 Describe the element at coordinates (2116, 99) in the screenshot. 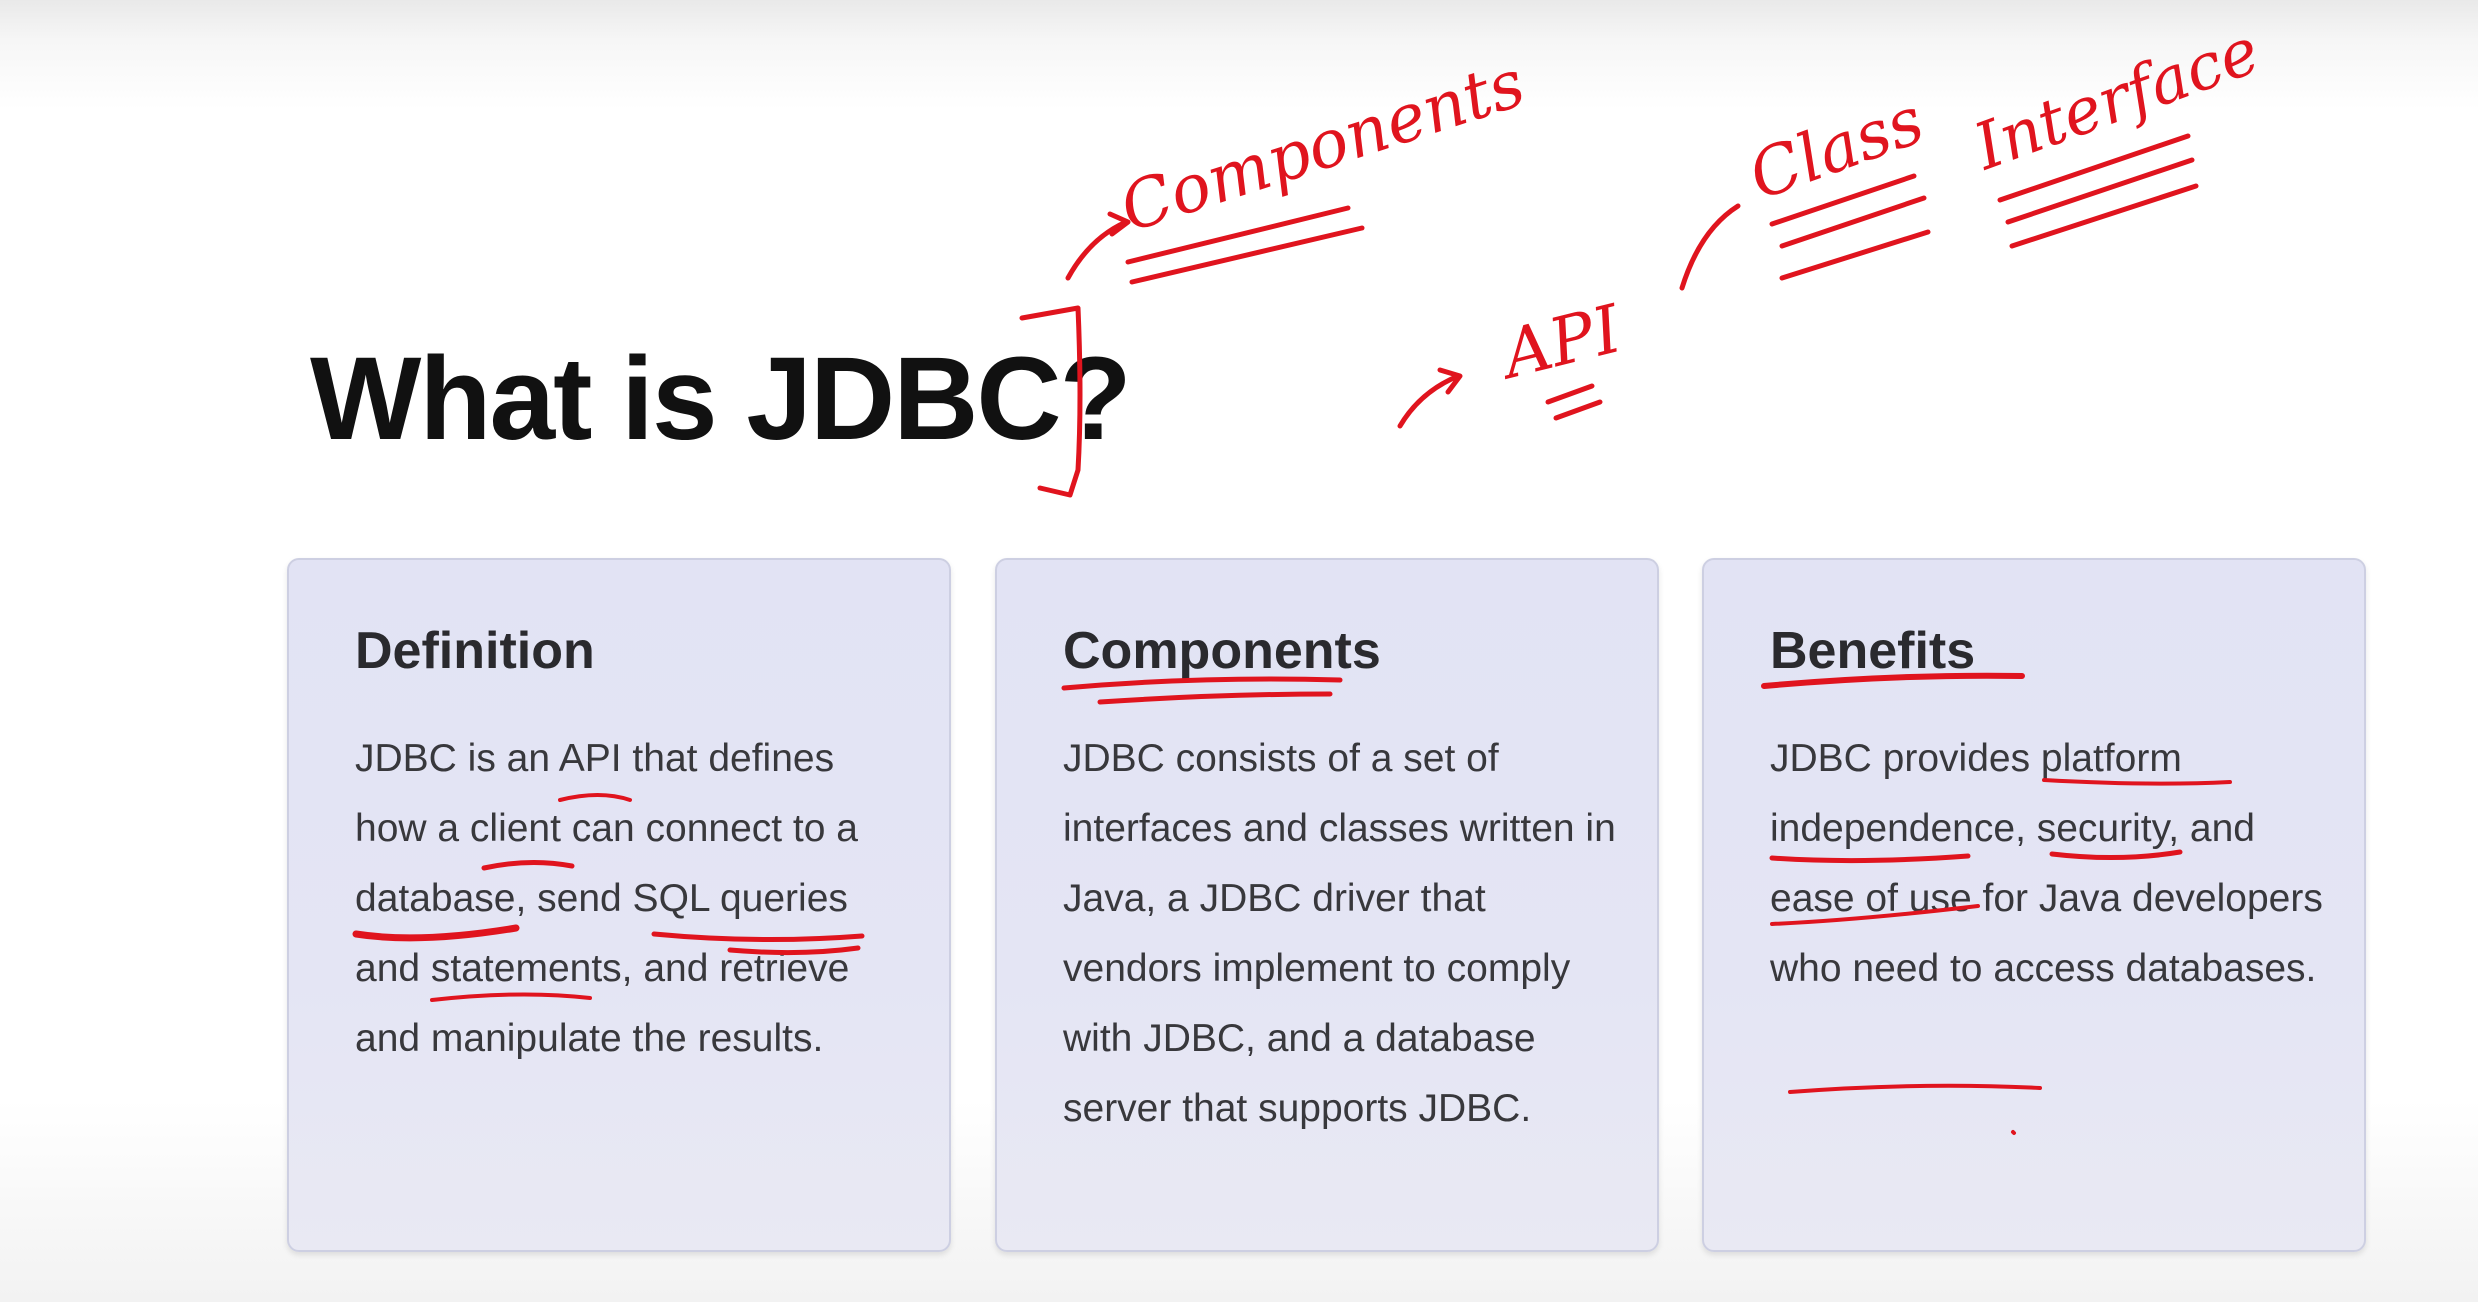

I see `note-interface: Interface` at that location.